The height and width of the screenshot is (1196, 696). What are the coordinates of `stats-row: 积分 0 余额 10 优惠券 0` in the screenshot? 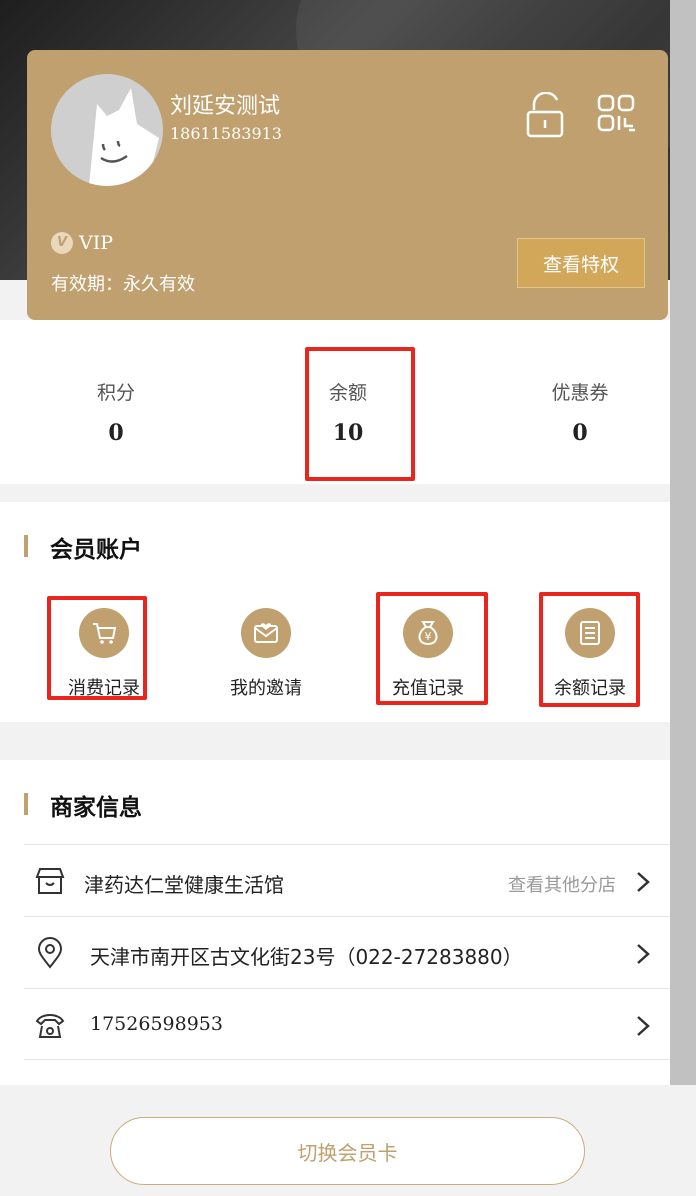 It's located at (335, 402).